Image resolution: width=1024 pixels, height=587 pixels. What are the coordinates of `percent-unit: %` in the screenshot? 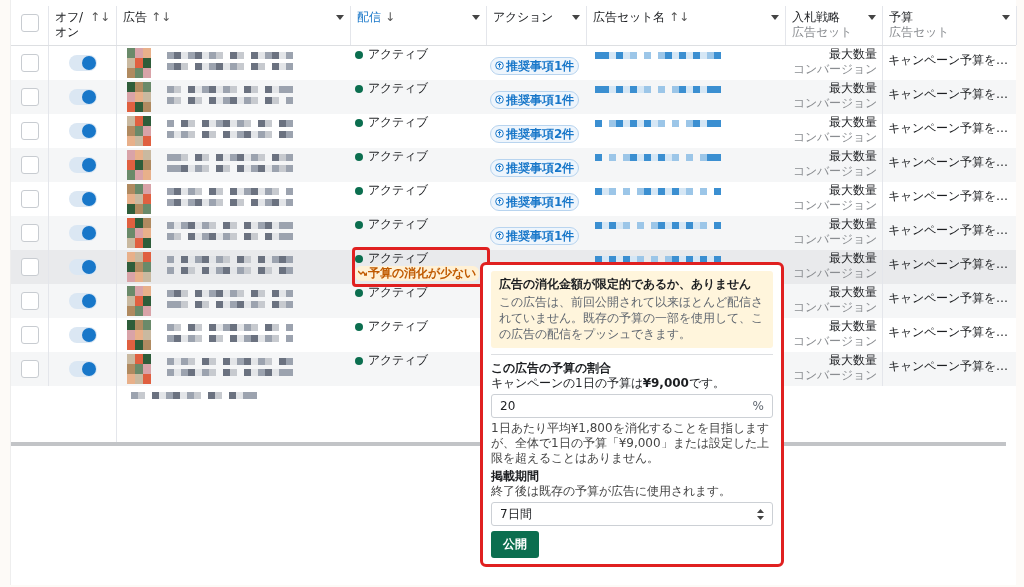 It's located at (758, 406).